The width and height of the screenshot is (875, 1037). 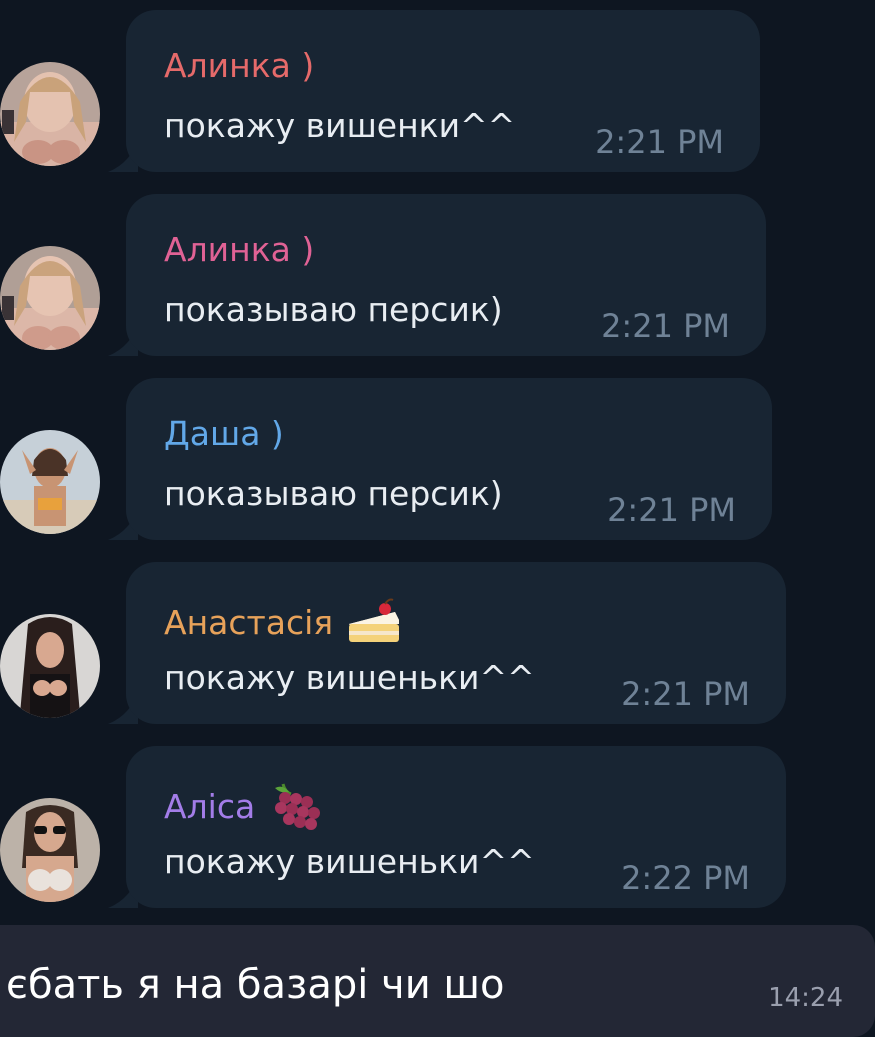 I want to click on reply-message-bubble: єбать я на базарі чи шо 14:24, so click(x=437, y=981).